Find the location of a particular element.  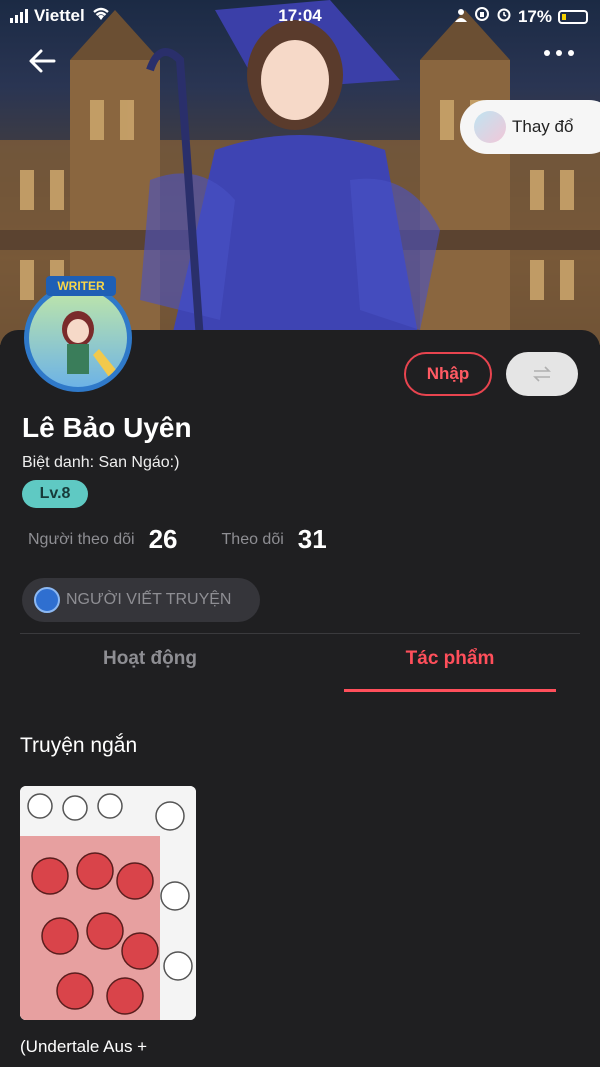

battery-icon is located at coordinates (573, 16).